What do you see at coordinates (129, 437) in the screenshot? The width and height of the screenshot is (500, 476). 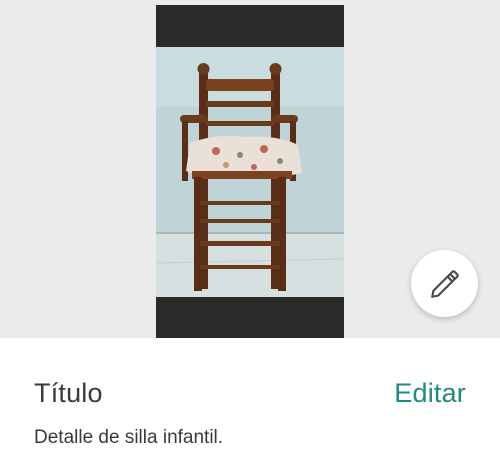 I see `title-value: Detalle de silla infantil.` at bounding box center [129, 437].